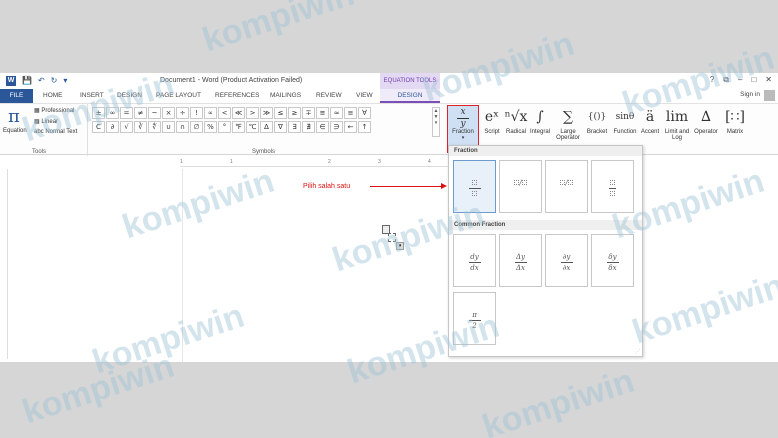 This screenshot has width=778, height=438. I want to click on symbol-button: ≅, so click(322, 113).